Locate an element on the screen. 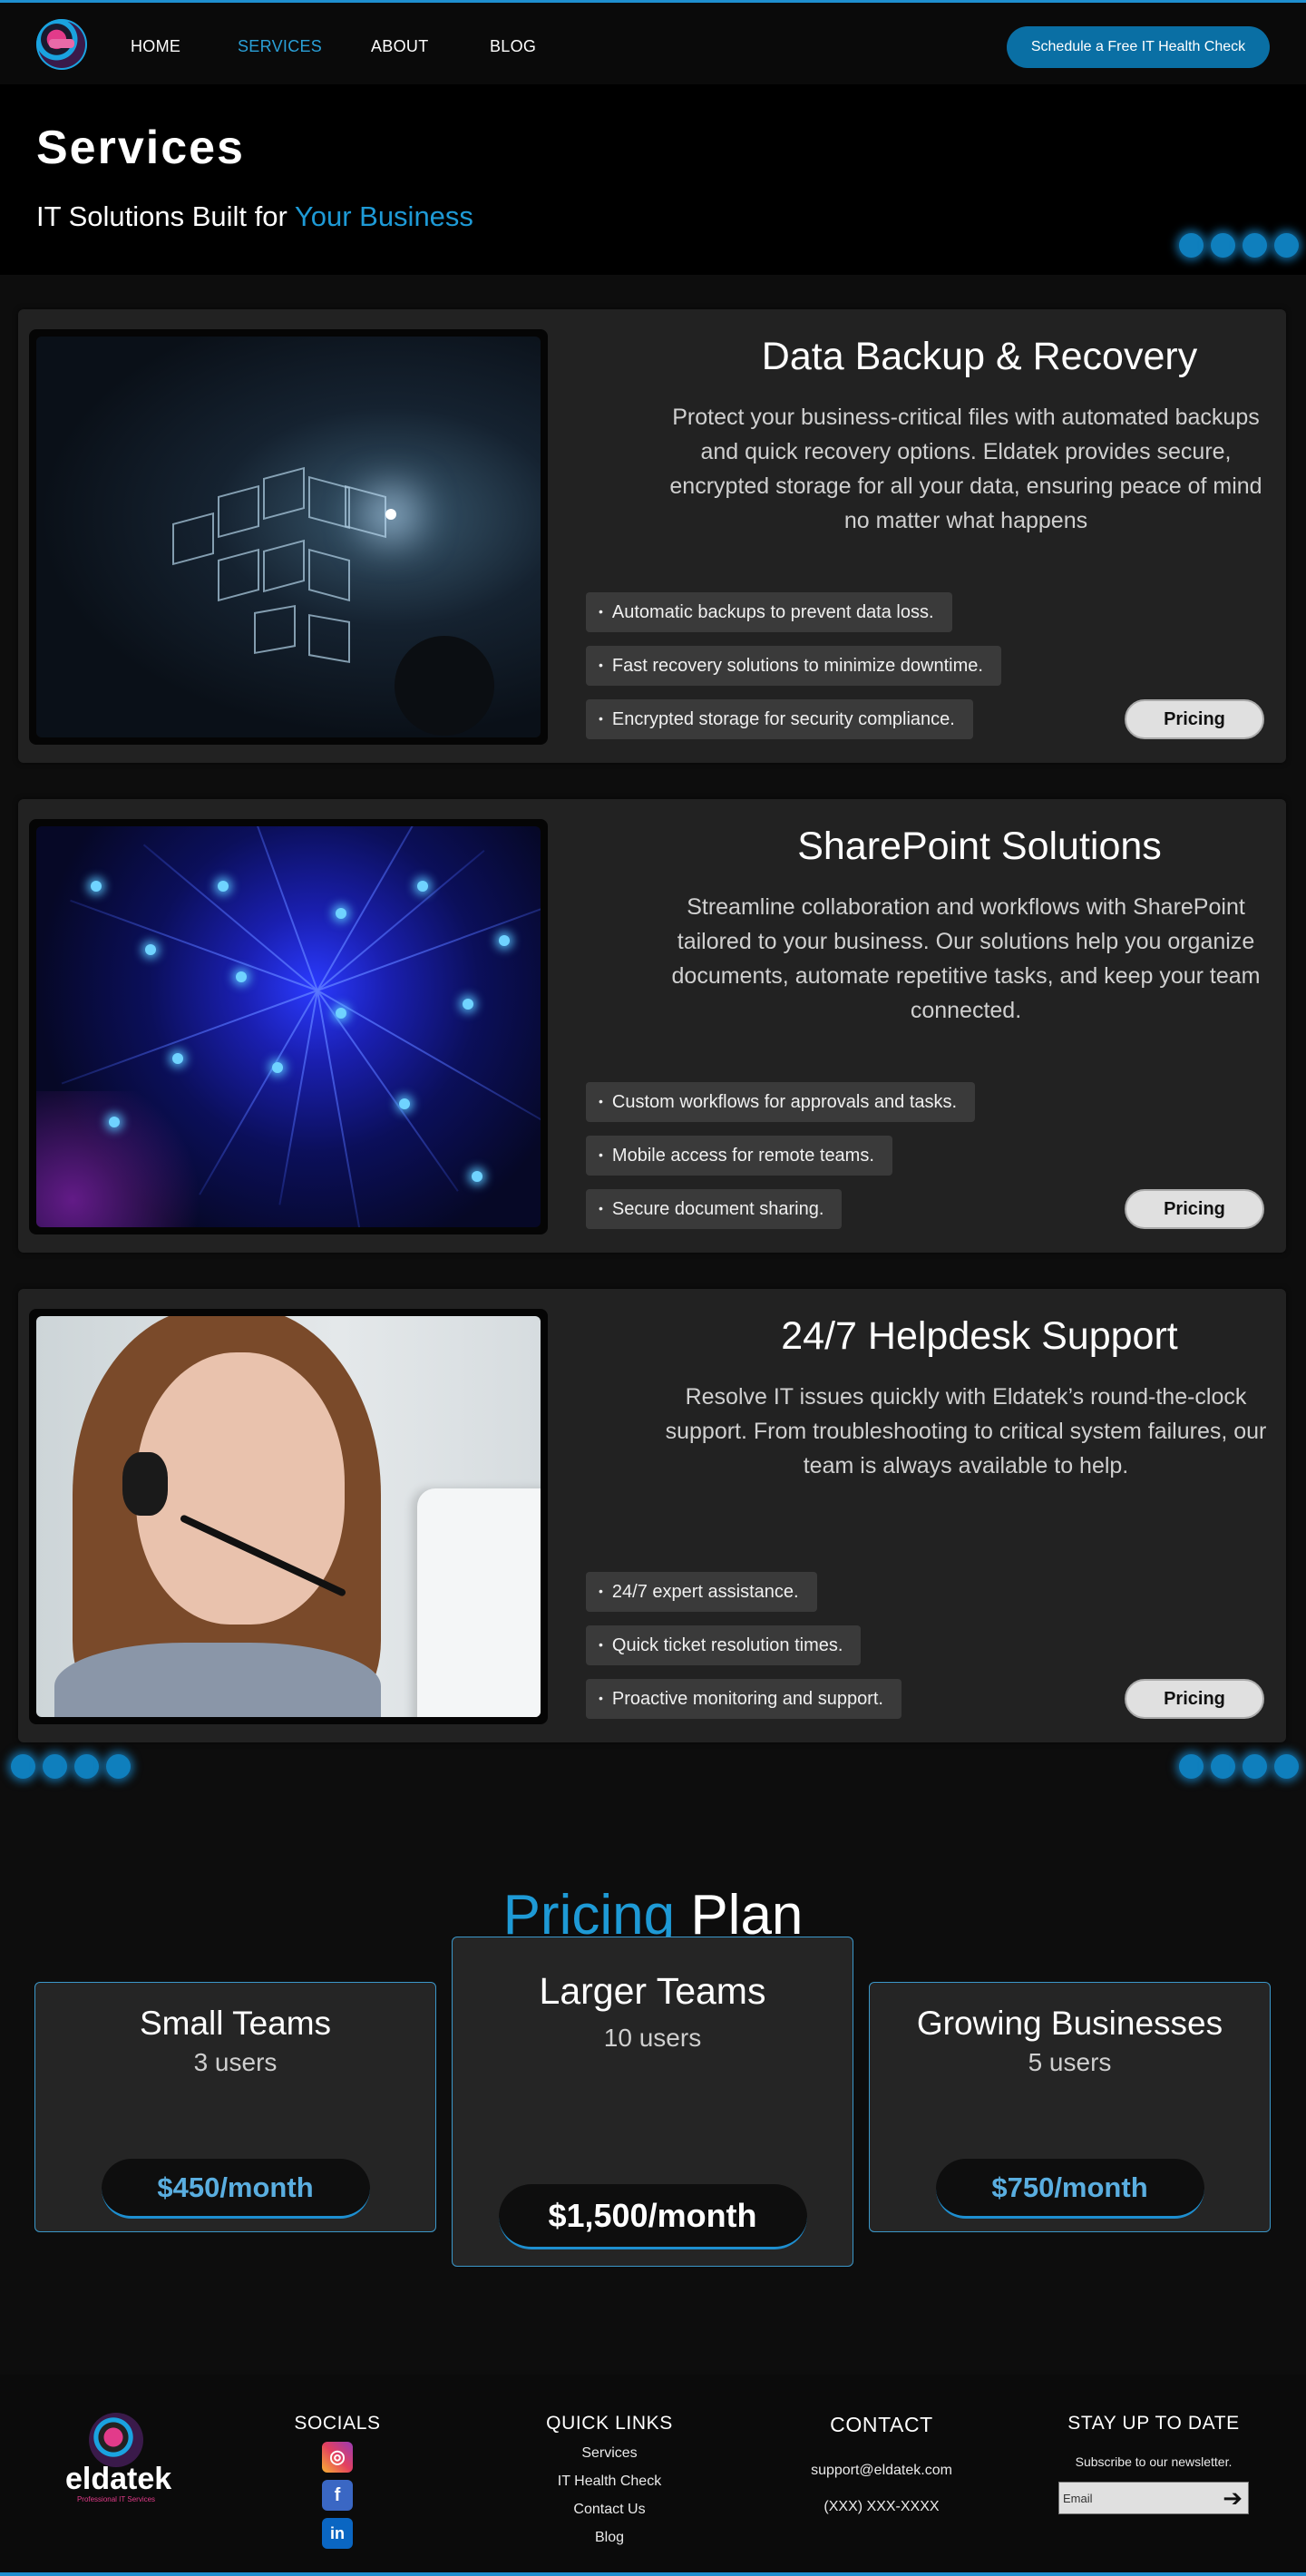 This screenshot has height=2576, width=1306. feature-item: Quick ticket resolution times. is located at coordinates (724, 1645).